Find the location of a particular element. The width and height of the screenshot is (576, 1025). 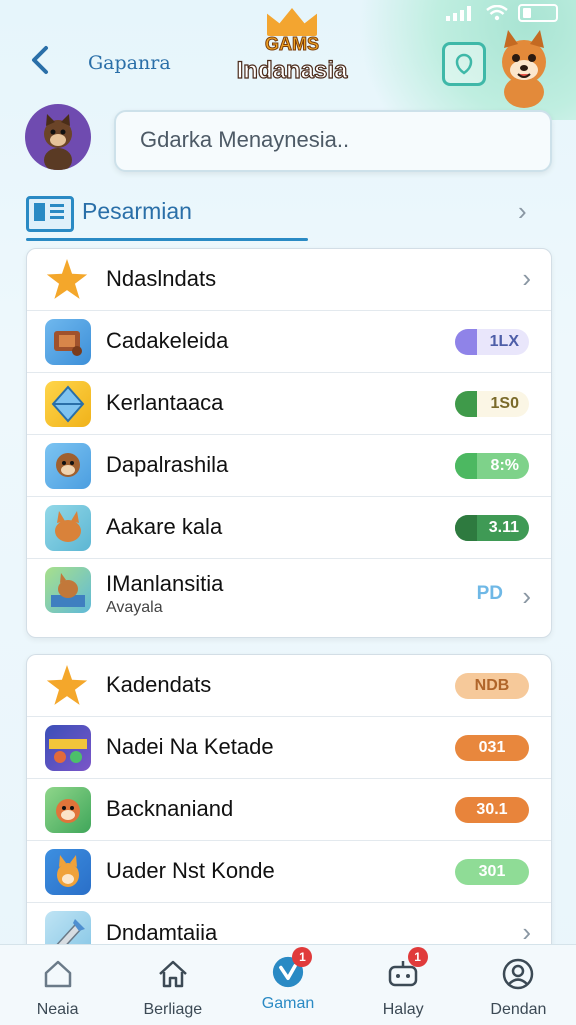

tab-section: Pesarmian is located at coordinates (167, 216).